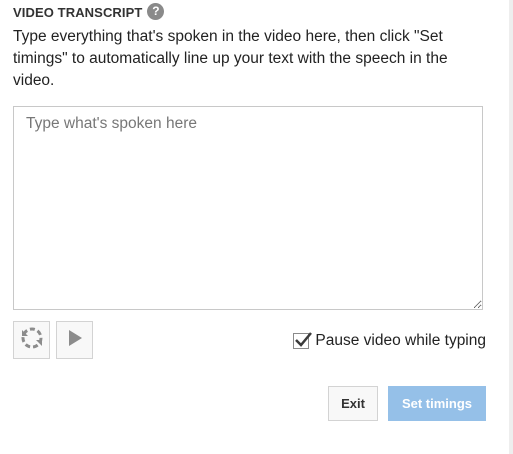 The width and height of the screenshot is (513, 454). I want to click on pause-video-checkbox, so click(303, 340).